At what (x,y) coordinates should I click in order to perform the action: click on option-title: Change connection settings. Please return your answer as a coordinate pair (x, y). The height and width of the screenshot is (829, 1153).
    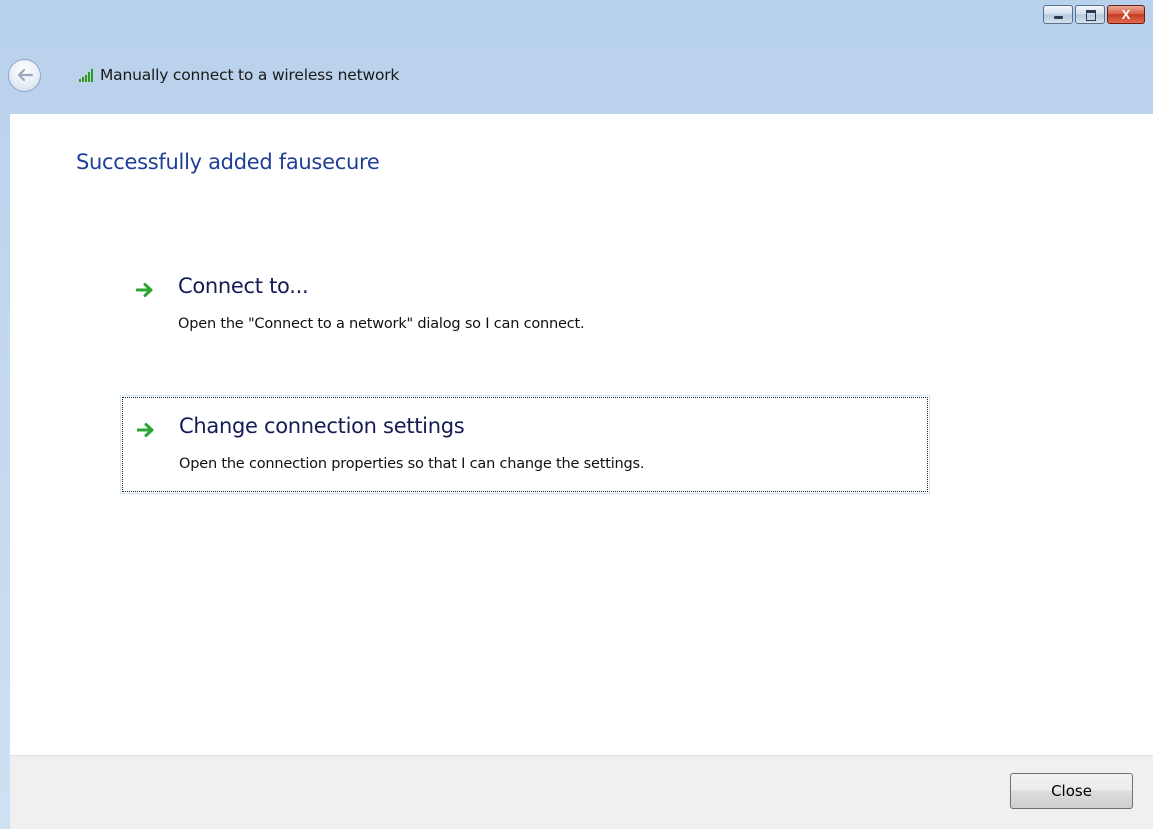
    Looking at the image, I should click on (322, 426).